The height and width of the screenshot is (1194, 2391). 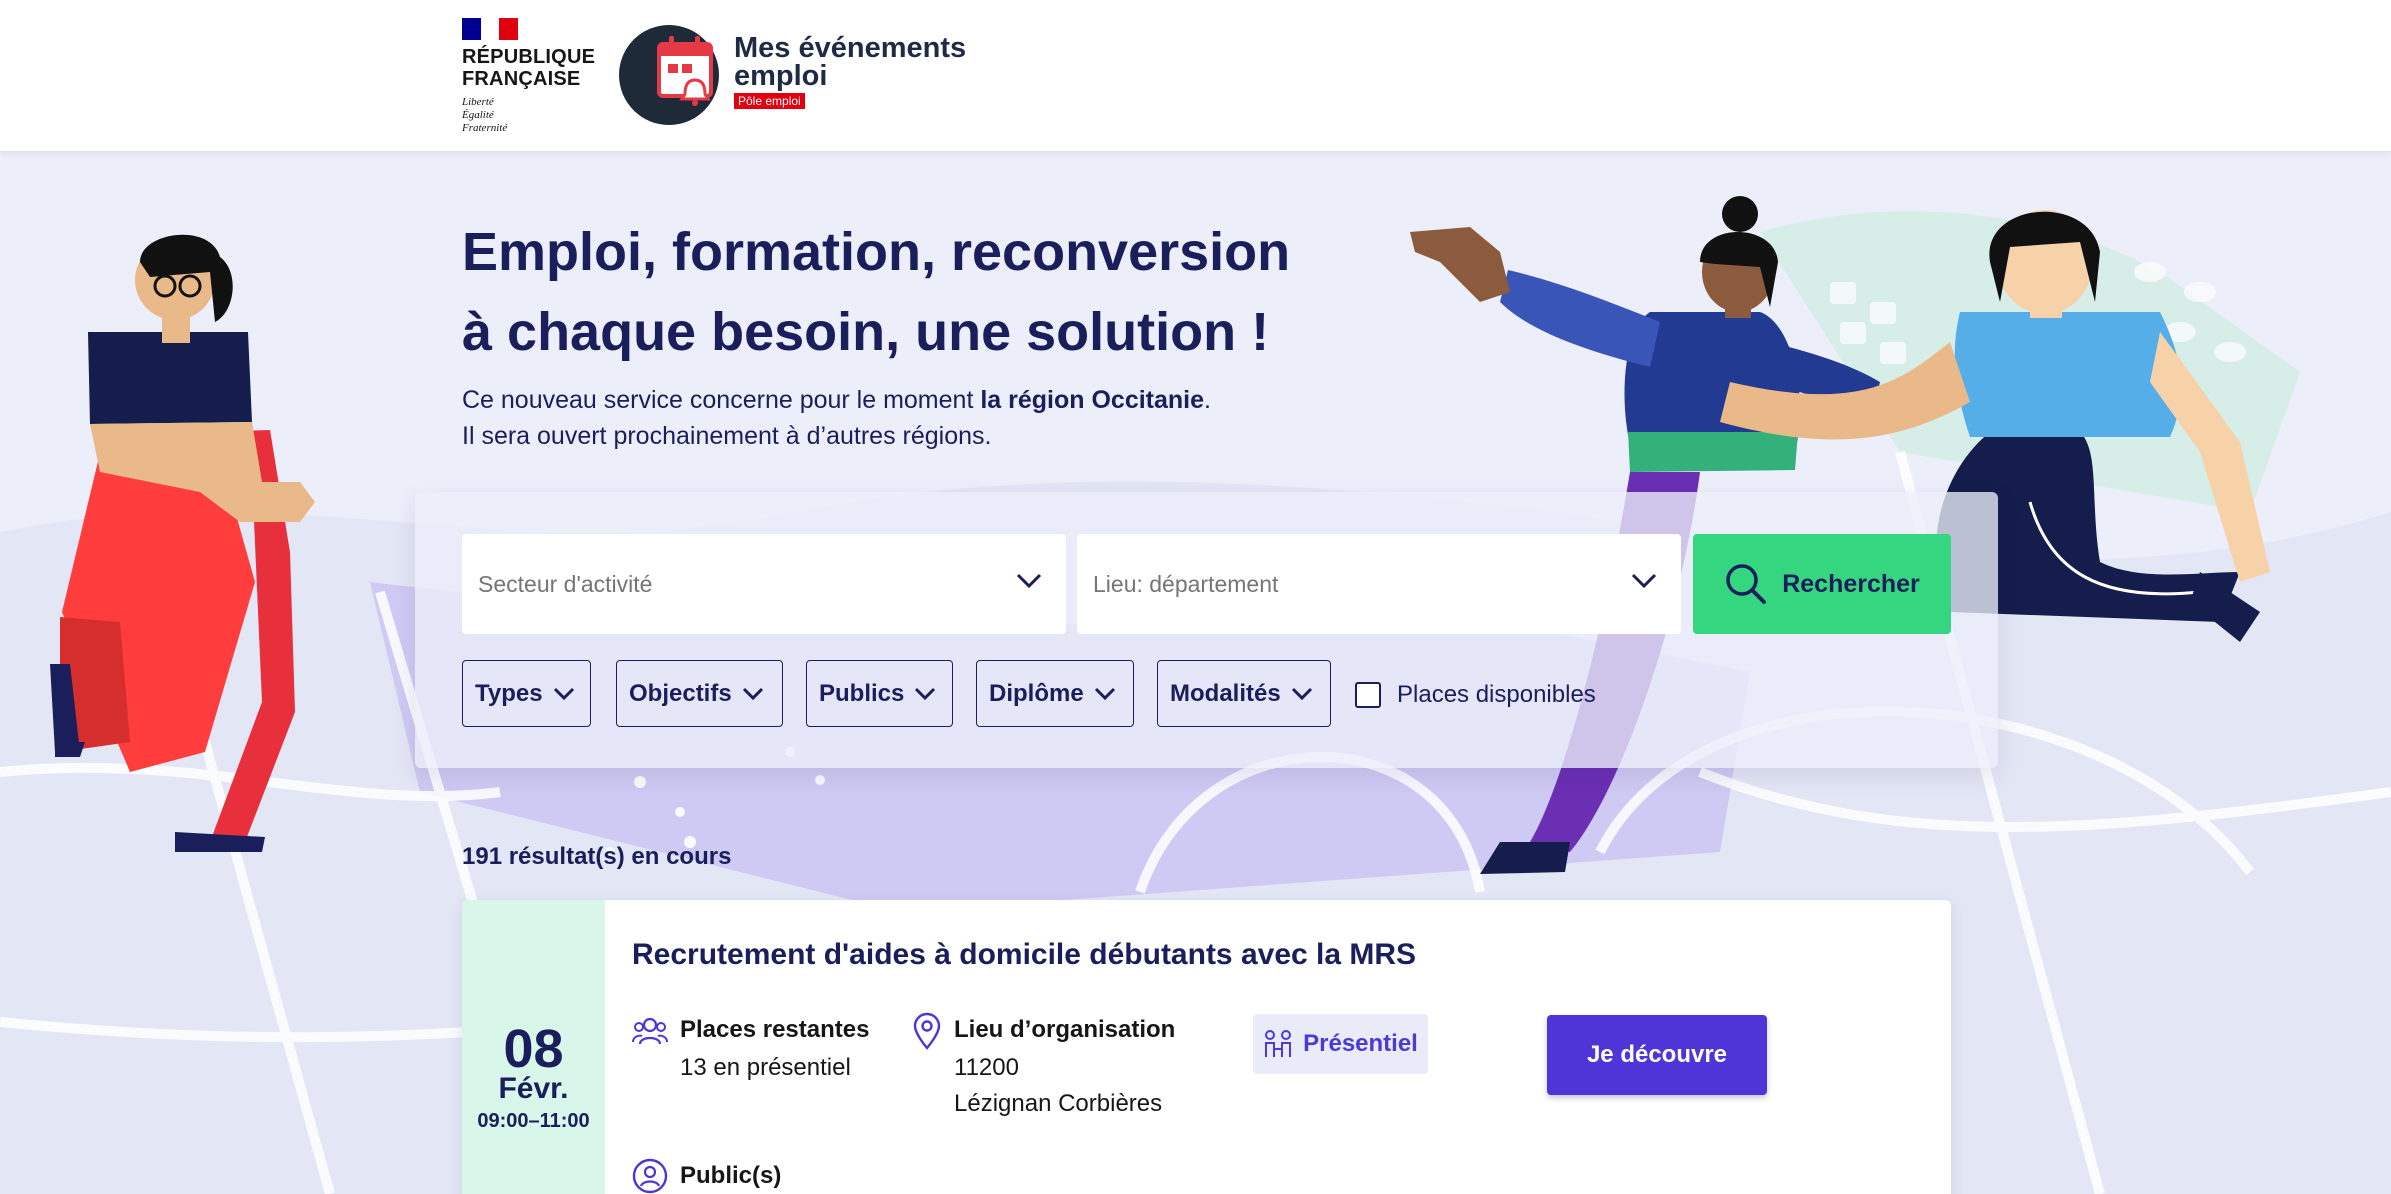 What do you see at coordinates (850, 48) in the screenshot?
I see `app-title-line1: Mes événements` at bounding box center [850, 48].